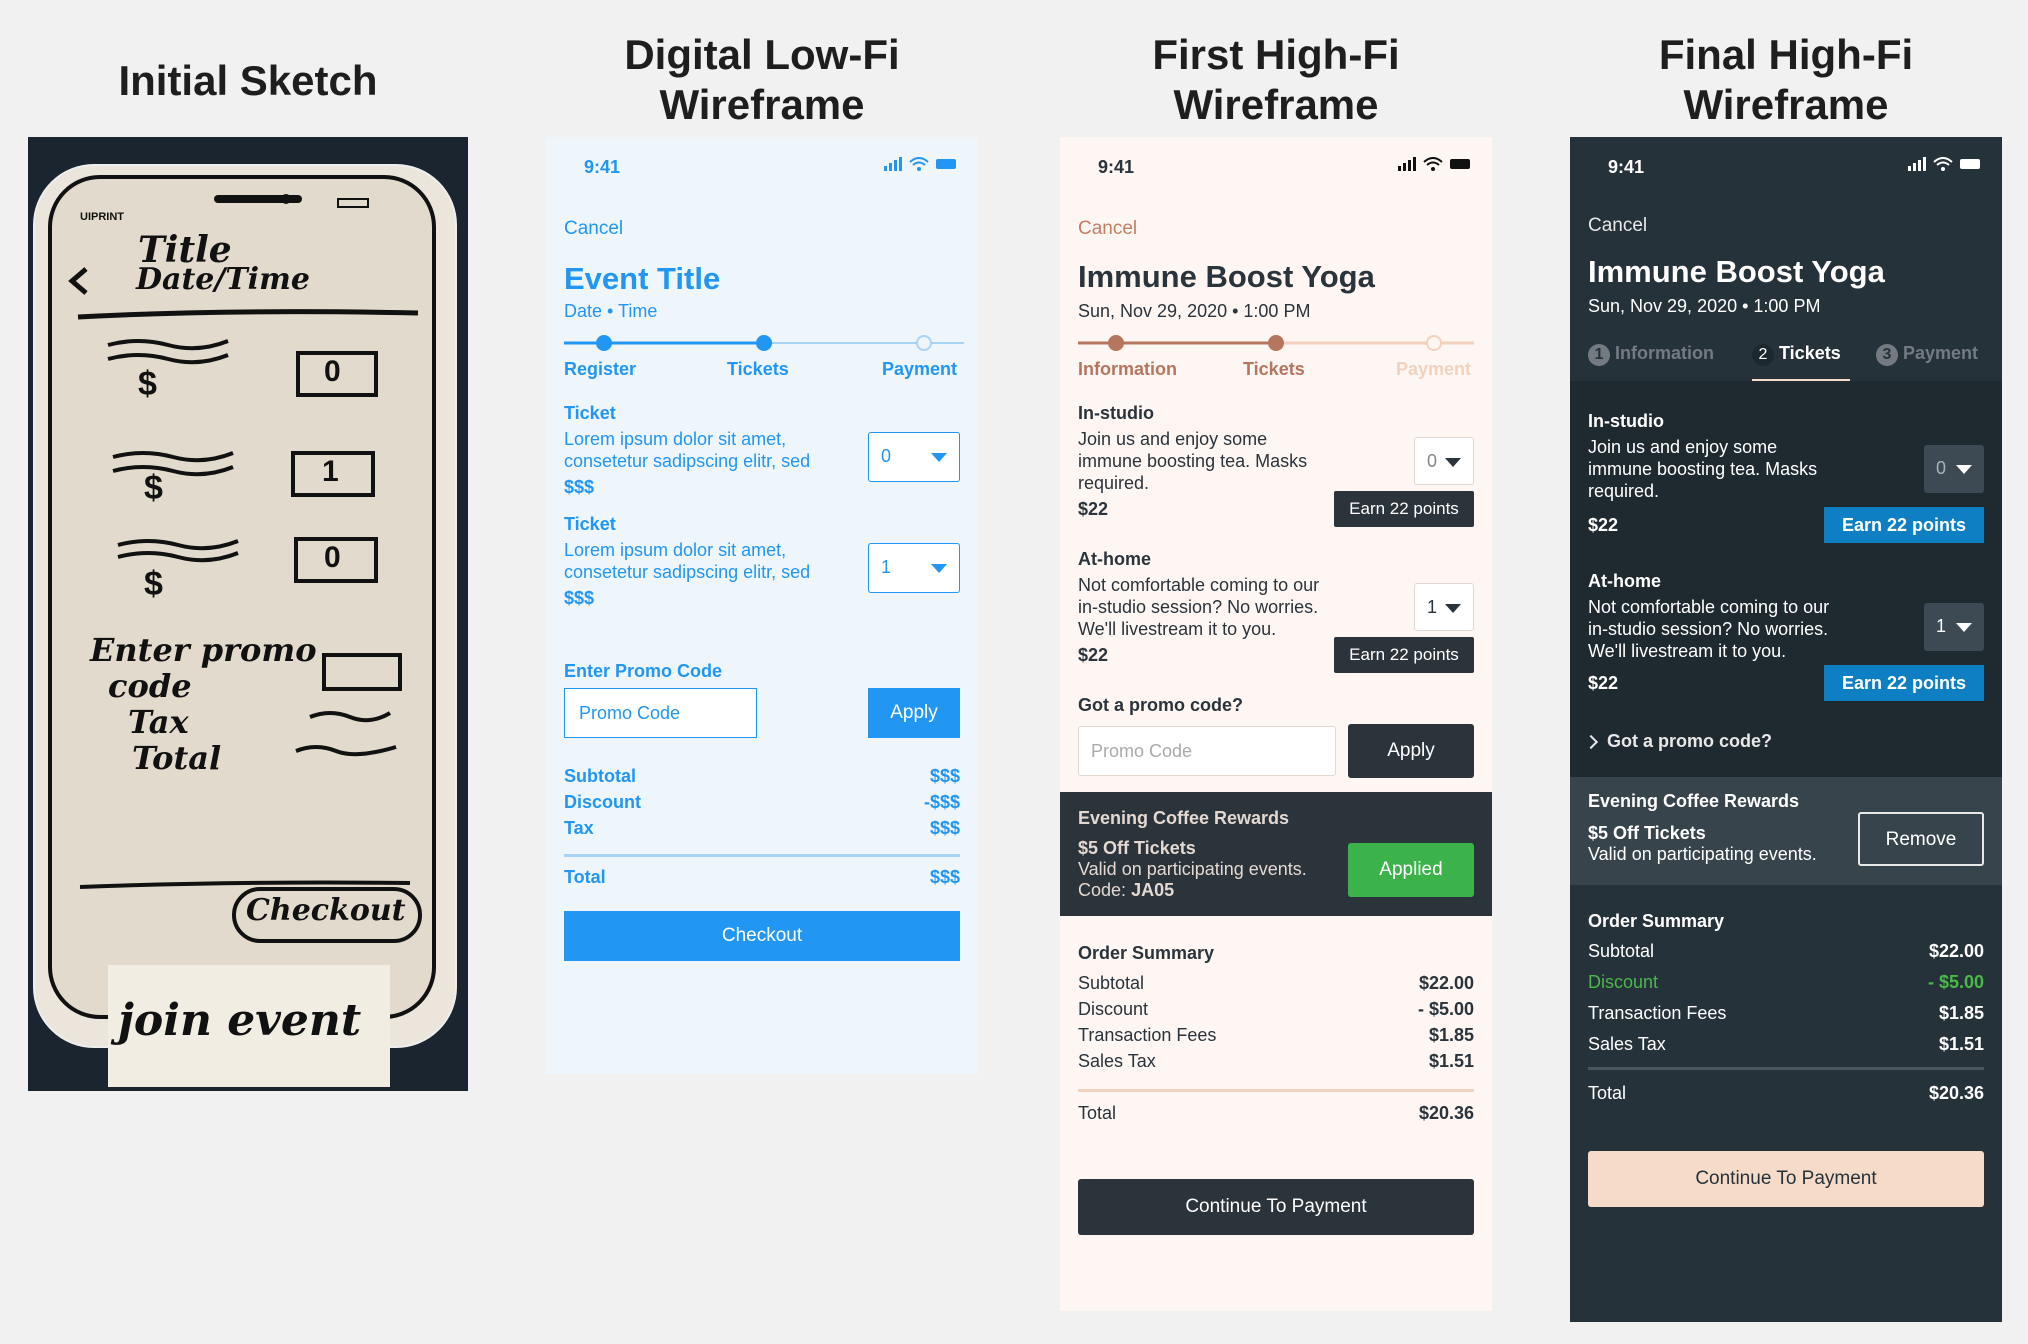 The width and height of the screenshot is (2028, 1344). I want to click on sketch-price-2: $, so click(153, 488).